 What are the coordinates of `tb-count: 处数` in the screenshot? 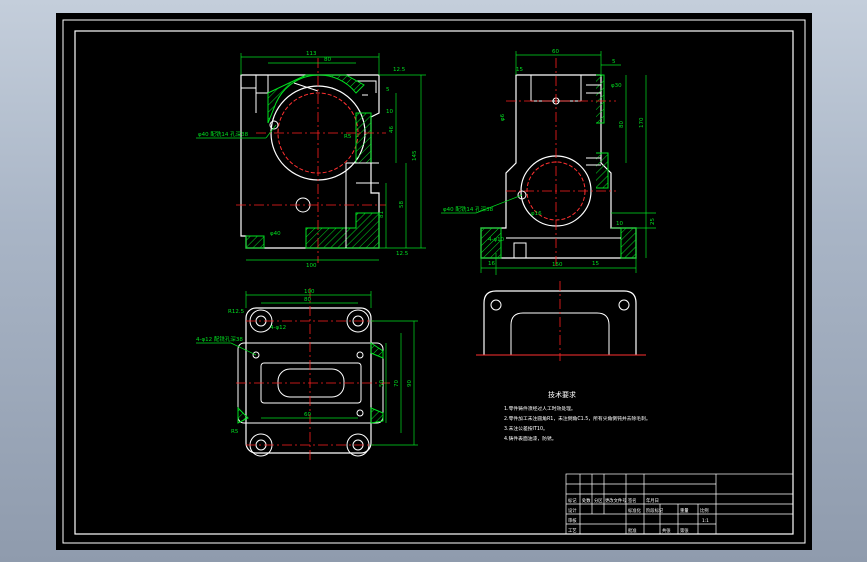 It's located at (586, 500).